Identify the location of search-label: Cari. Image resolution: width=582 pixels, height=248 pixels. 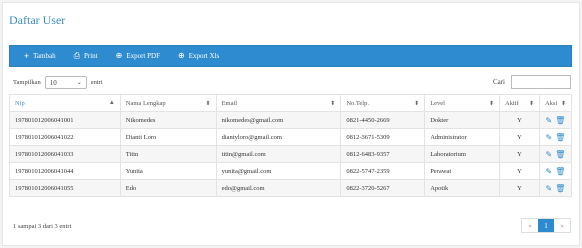
(498, 82).